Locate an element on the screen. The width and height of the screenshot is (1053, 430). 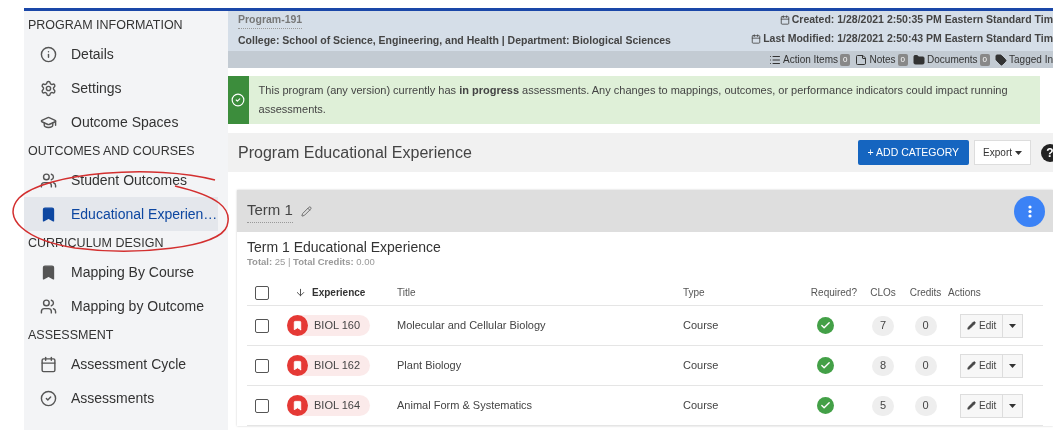
course-title: Animal Form & Systematics is located at coordinates (465, 406).